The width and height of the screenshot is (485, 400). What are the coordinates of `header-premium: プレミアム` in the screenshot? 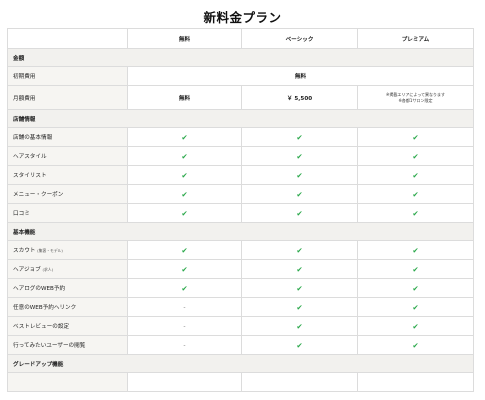 It's located at (415, 38).